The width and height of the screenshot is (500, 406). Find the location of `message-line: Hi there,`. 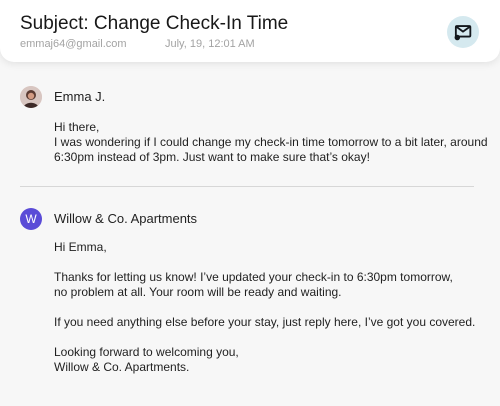

message-line: Hi there, is located at coordinates (77, 127).